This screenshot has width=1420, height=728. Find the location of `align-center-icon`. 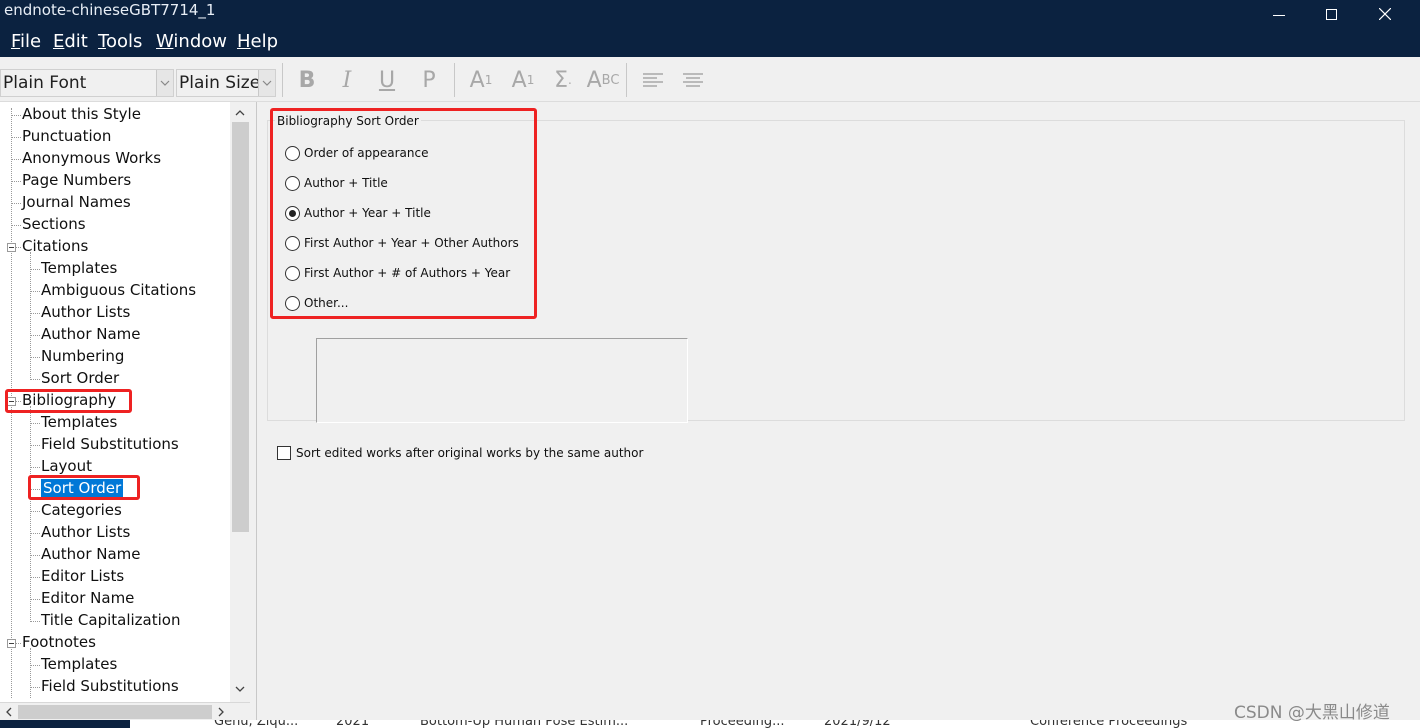

align-center-icon is located at coordinates (693, 80).